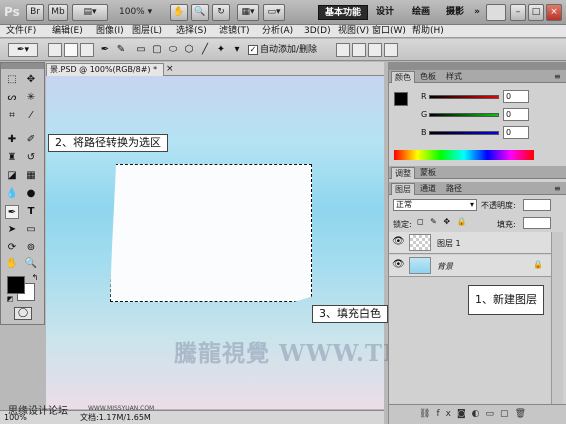 The width and height of the screenshot is (566, 424). Describe the element at coordinates (205, 50) in the screenshot. I see `line-shape-icon: ╱` at that location.